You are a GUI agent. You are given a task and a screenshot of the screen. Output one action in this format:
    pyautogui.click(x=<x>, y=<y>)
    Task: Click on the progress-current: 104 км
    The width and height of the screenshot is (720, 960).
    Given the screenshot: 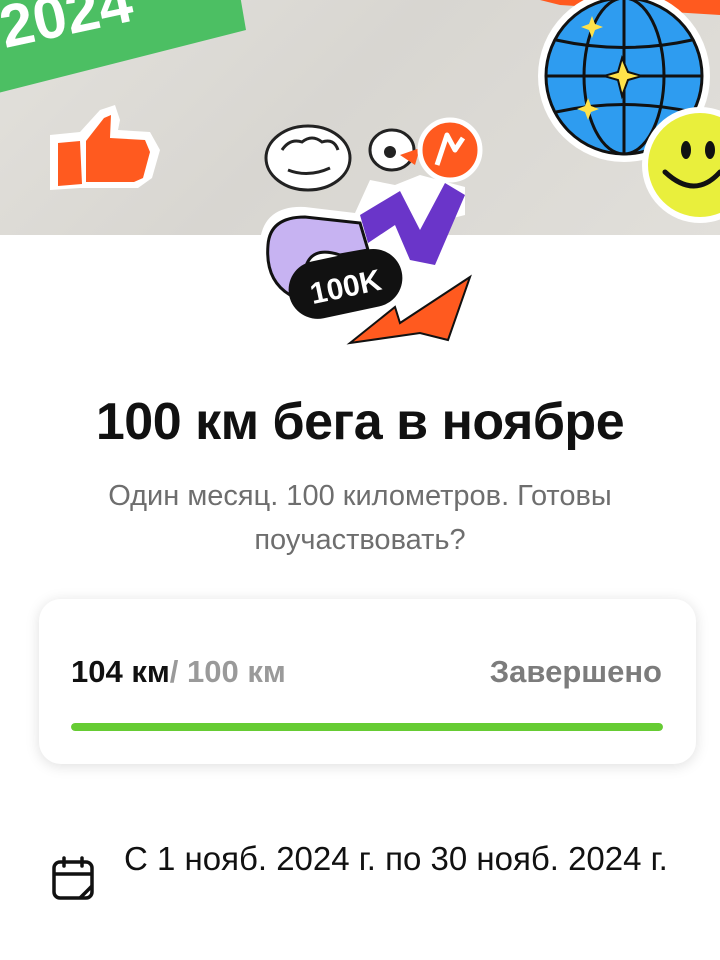 What is the action you would take?
    pyautogui.click(x=120, y=671)
    